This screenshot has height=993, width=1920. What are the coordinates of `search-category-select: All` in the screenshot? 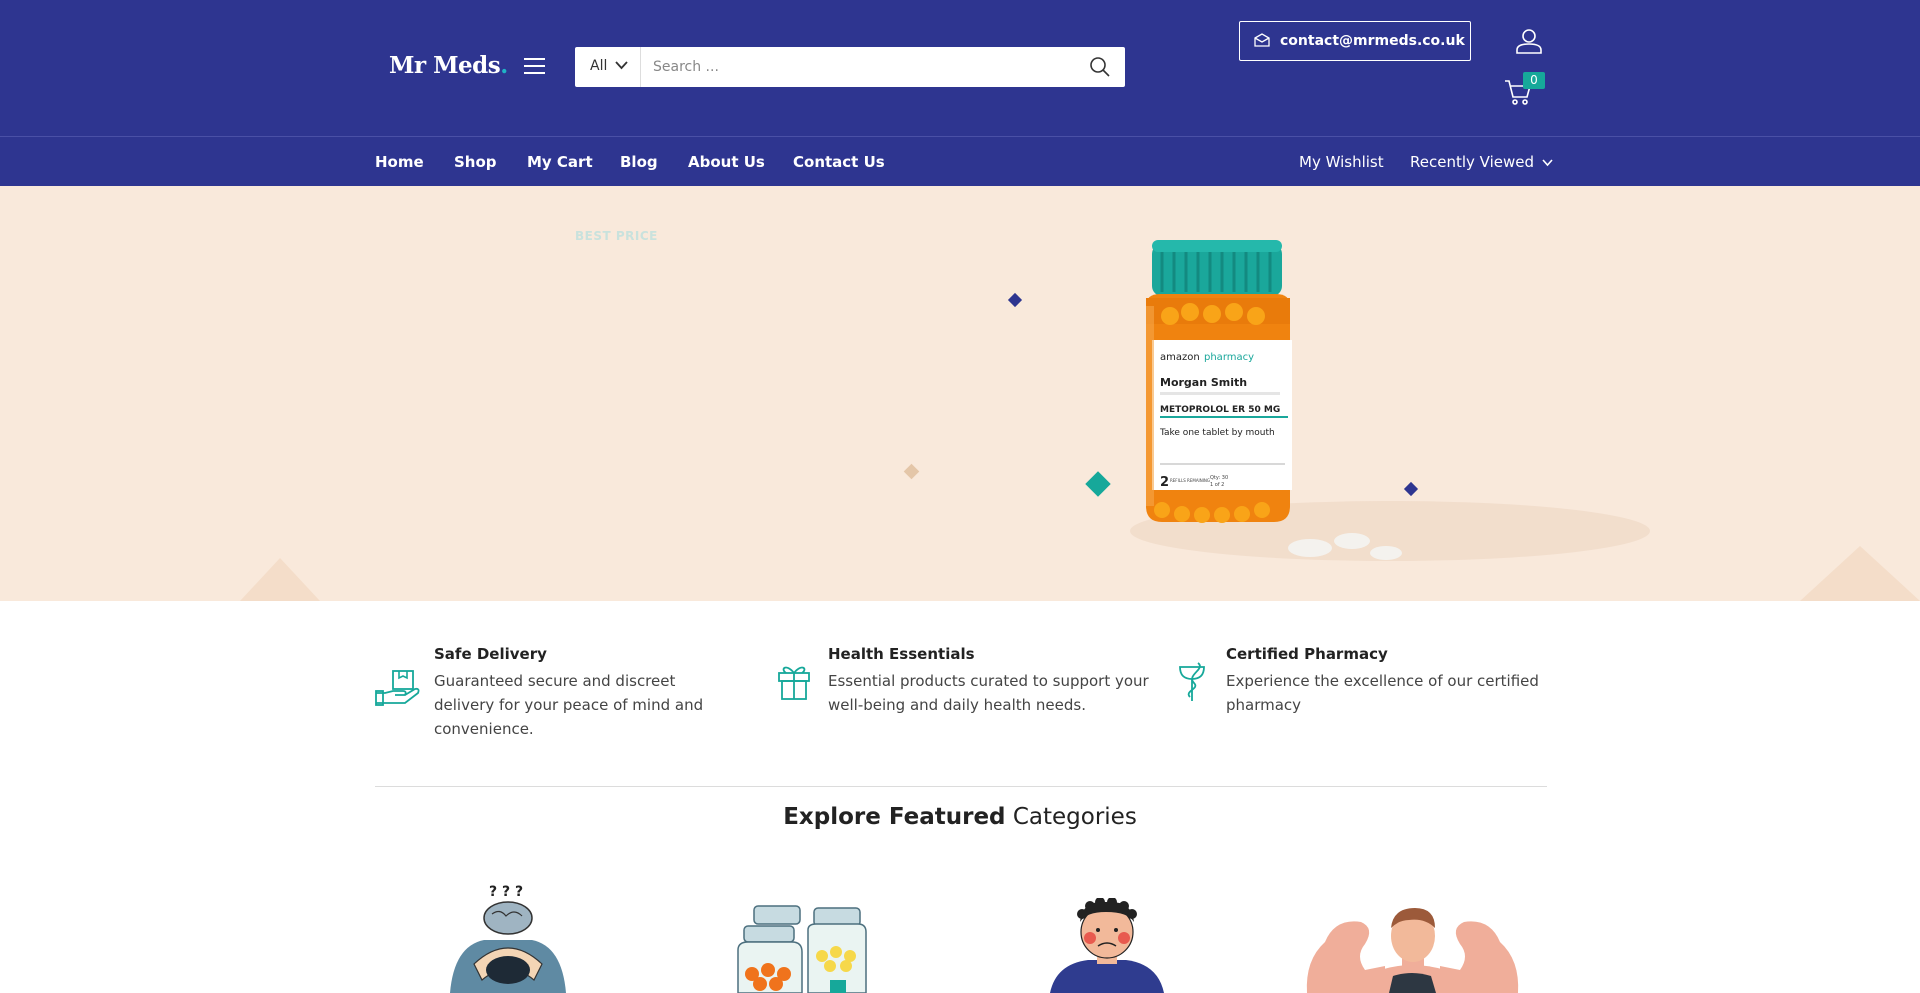 It's located at (608, 67).